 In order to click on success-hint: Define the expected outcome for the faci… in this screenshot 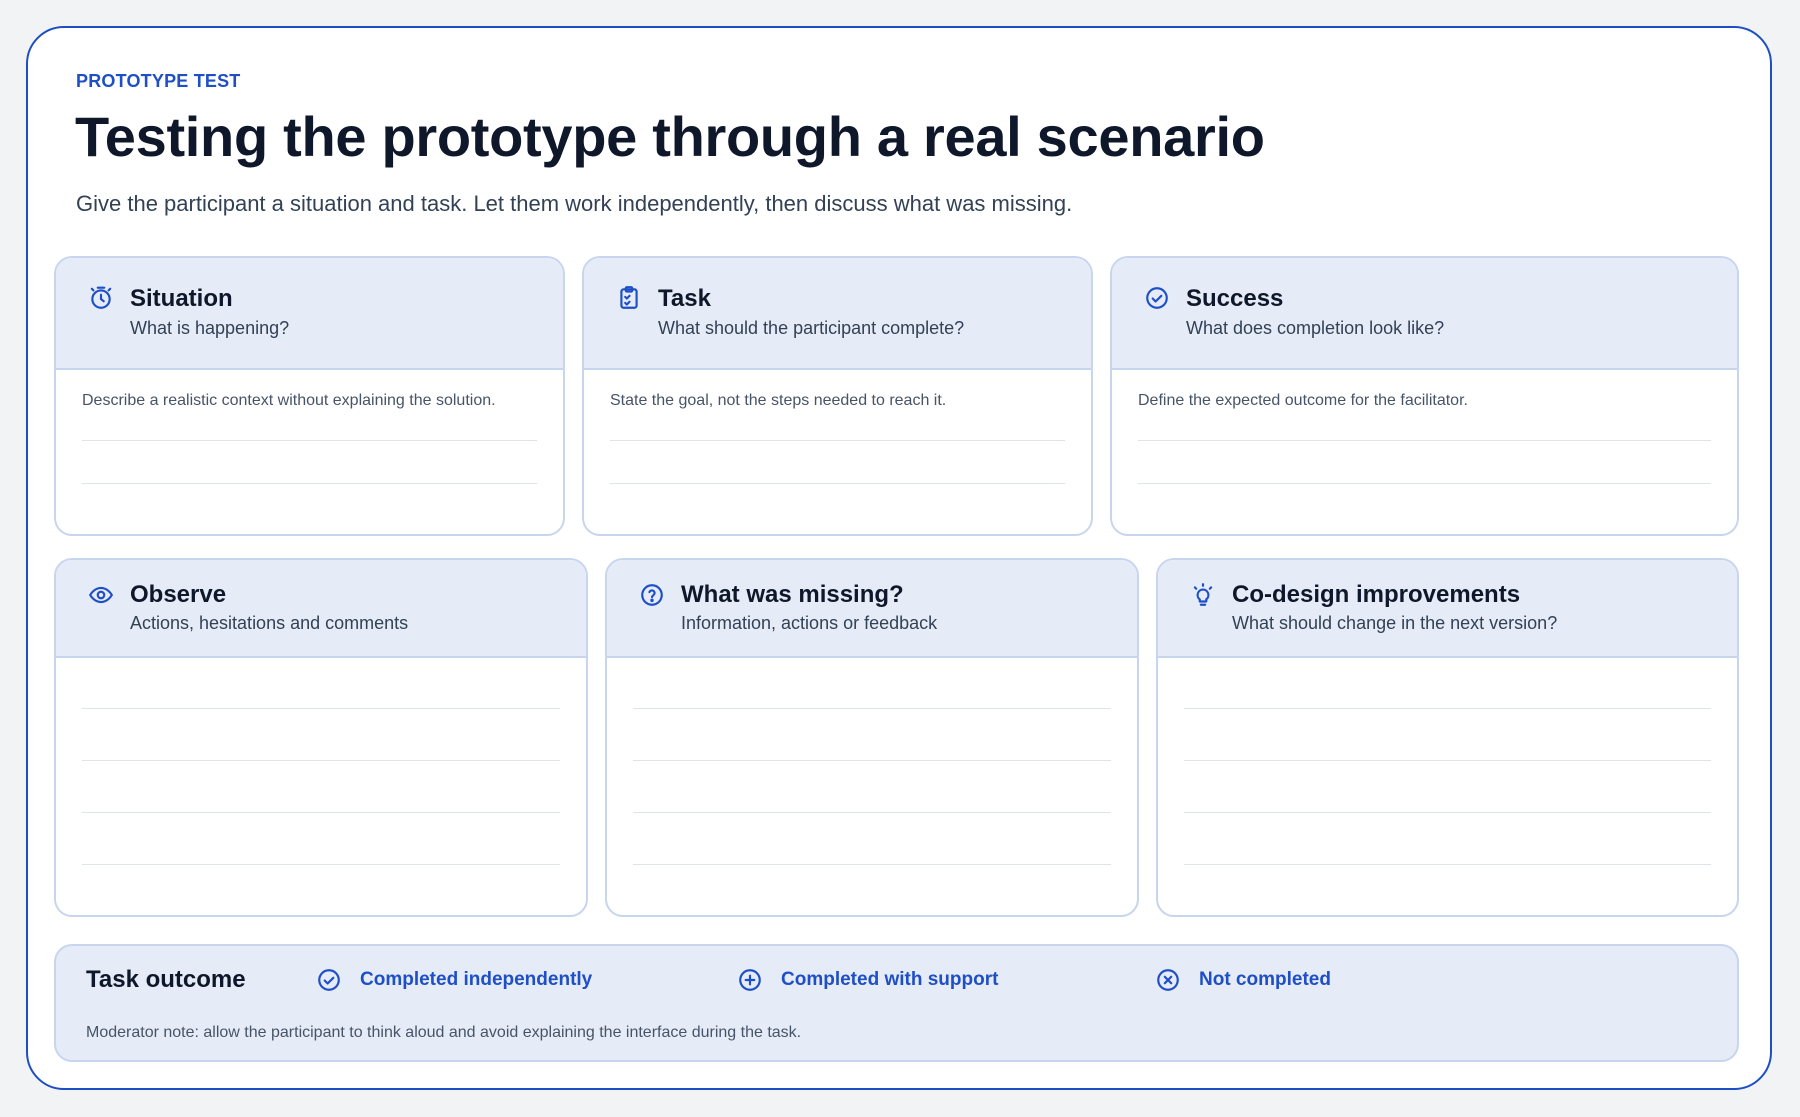, I will do `click(1303, 400)`.